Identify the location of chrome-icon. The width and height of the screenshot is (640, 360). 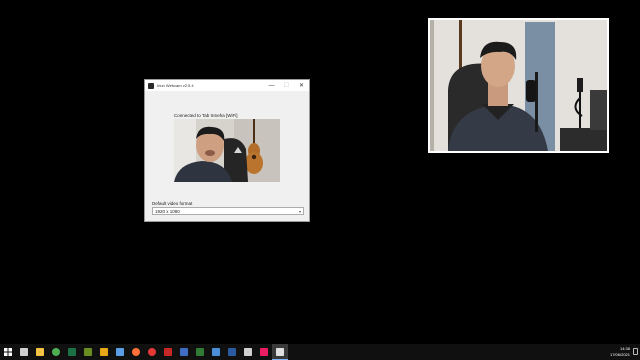
(56, 352).